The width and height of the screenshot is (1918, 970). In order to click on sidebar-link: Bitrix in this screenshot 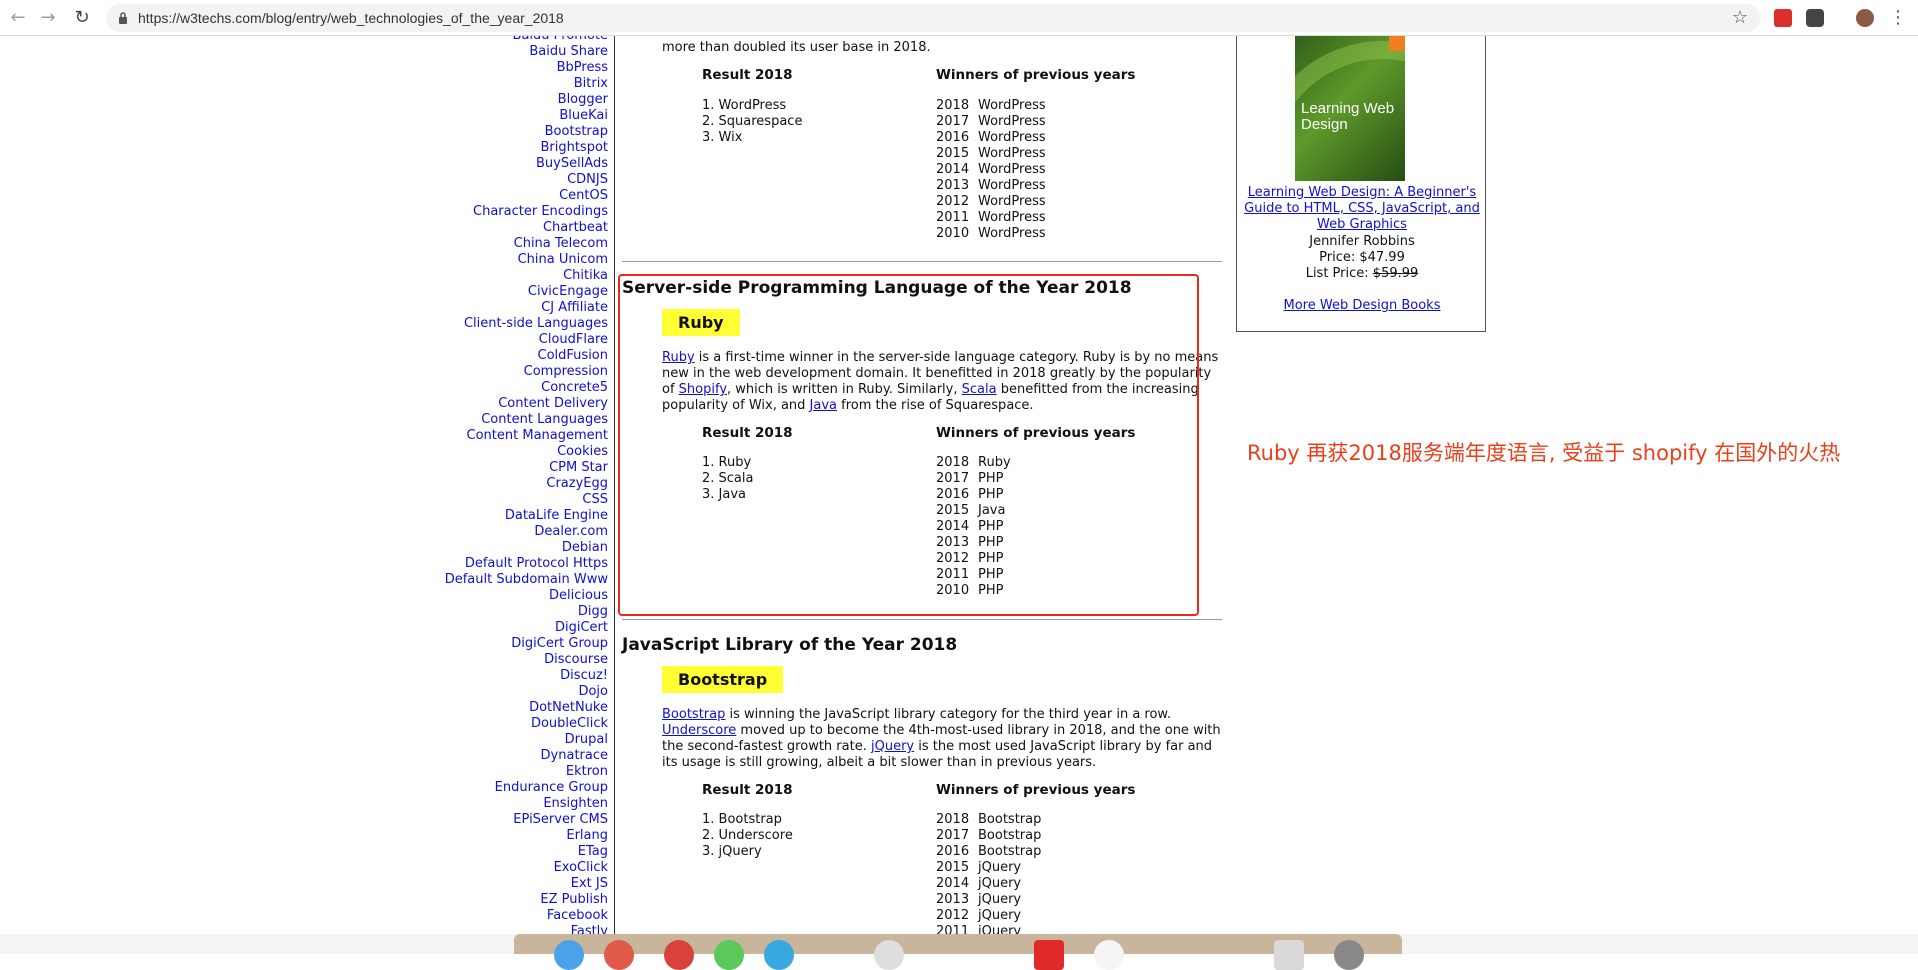, I will do `click(504, 84)`.